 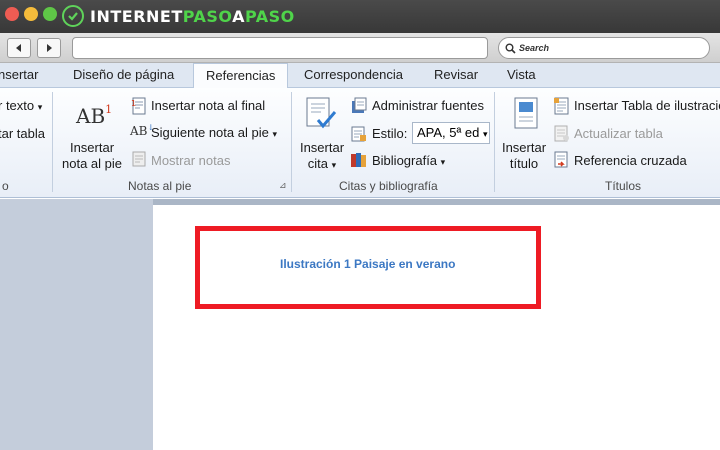 I want to click on arrow-right-icon, so click(x=49, y=48).